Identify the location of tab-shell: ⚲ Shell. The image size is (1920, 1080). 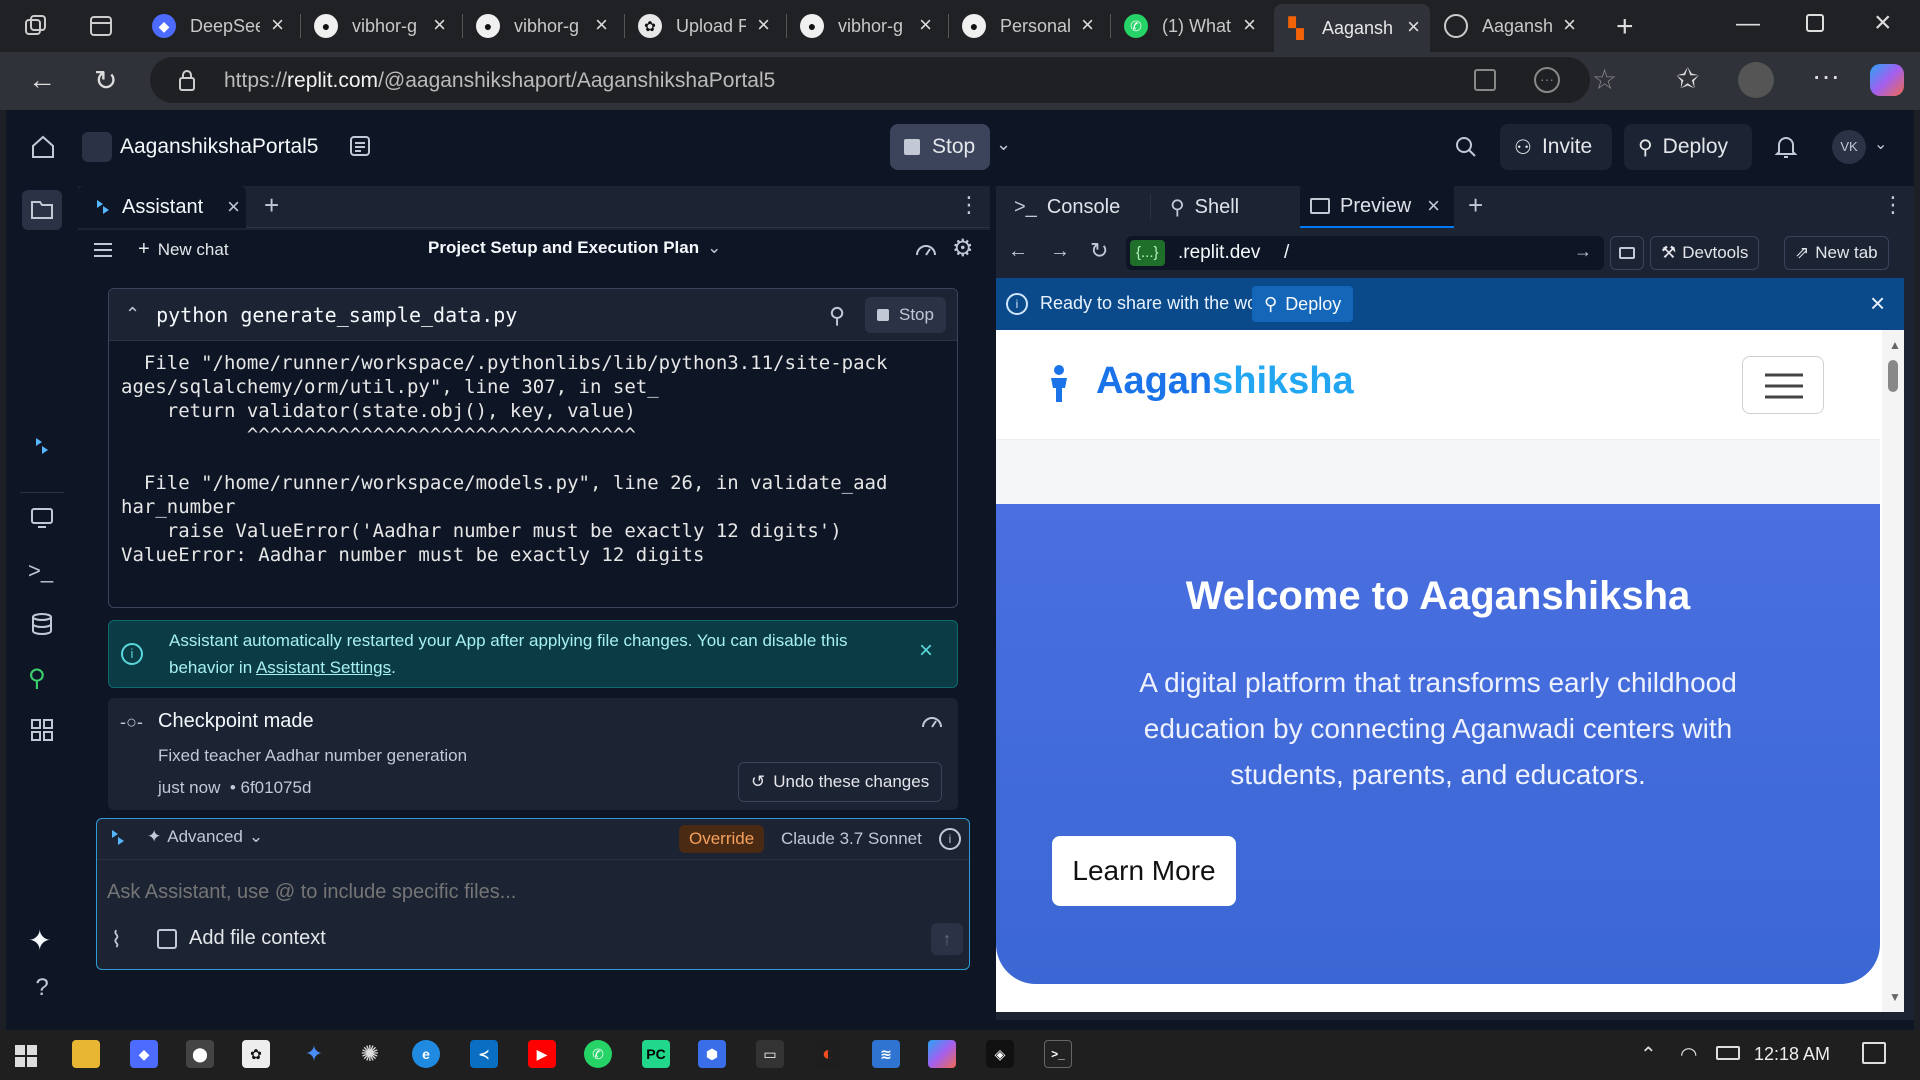
(1229, 207).